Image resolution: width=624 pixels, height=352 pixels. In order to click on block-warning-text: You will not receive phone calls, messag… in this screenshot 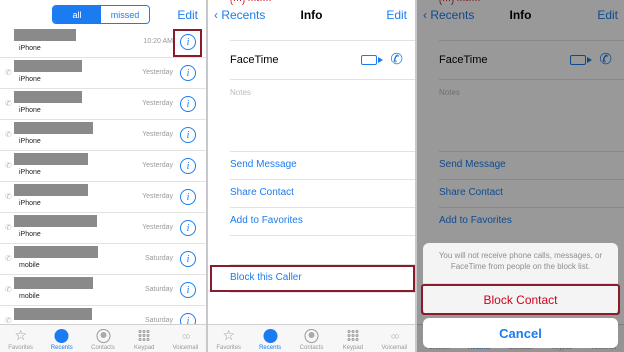, I will do `click(520, 261)`.